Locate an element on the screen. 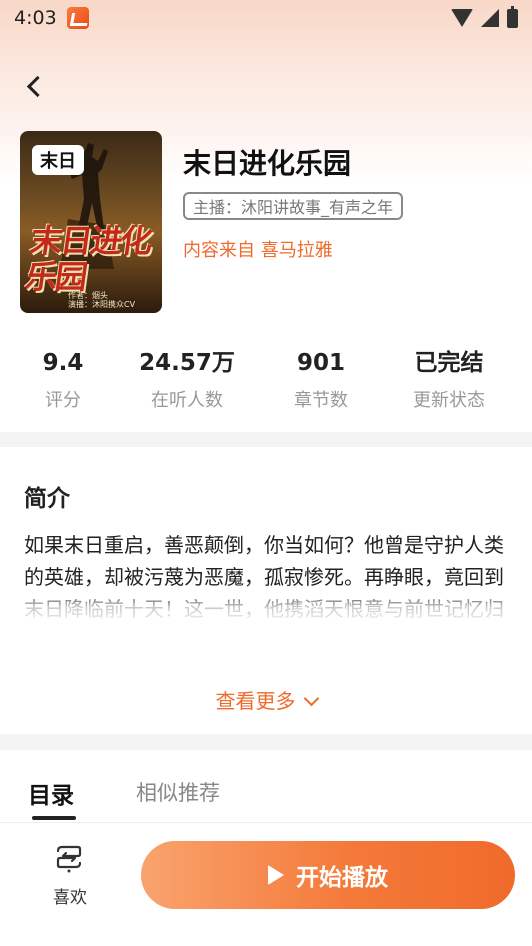 The image size is (532, 946). like-button: 喜欢 is located at coordinates (70, 876).